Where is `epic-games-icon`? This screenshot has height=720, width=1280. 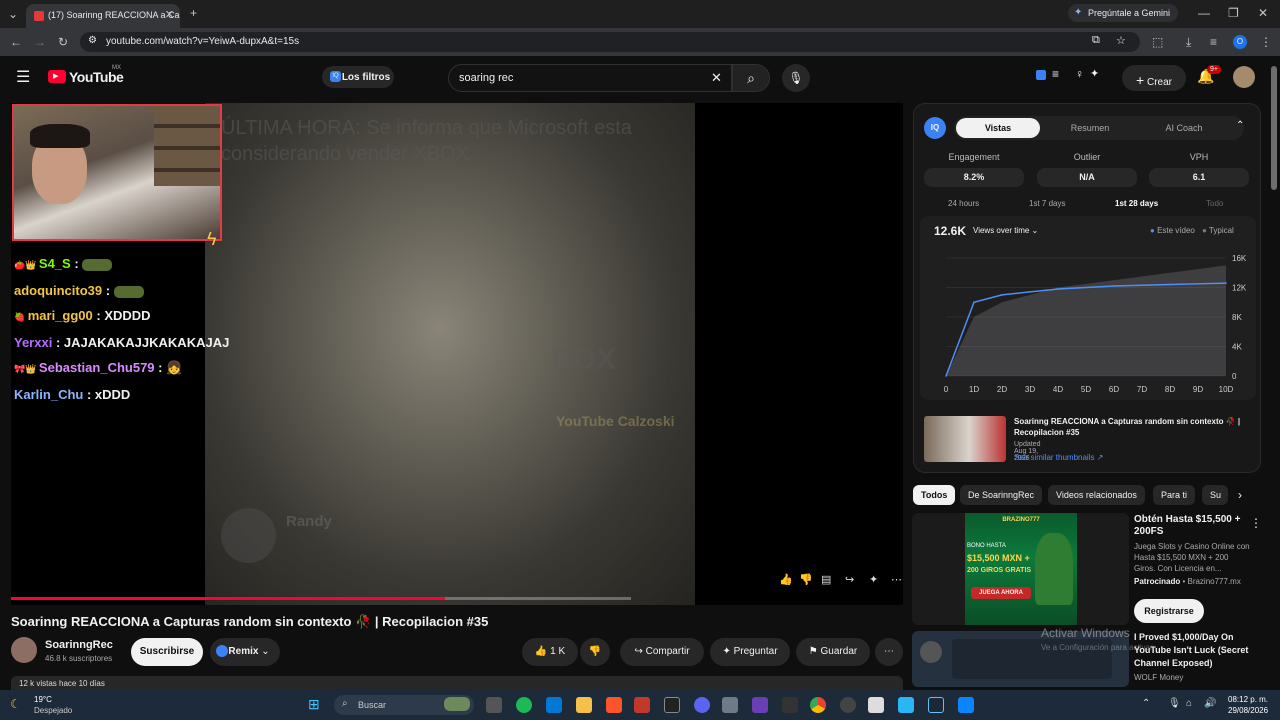 epic-games-icon is located at coordinates (672, 705).